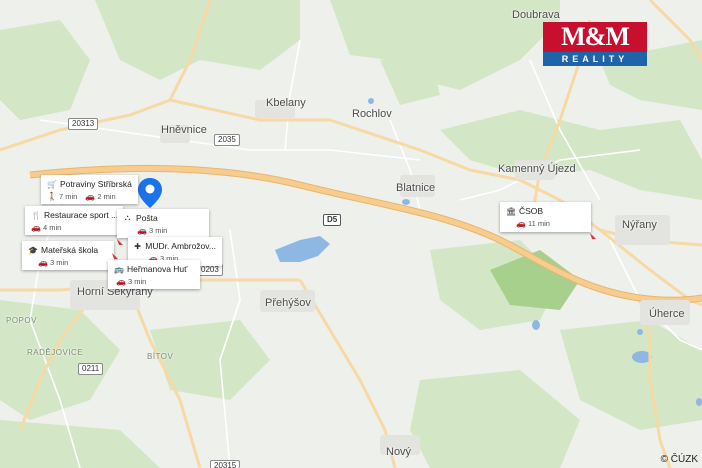 The width and height of the screenshot is (702, 468). I want to click on bus-stop-icon: 🚌, so click(119, 269).